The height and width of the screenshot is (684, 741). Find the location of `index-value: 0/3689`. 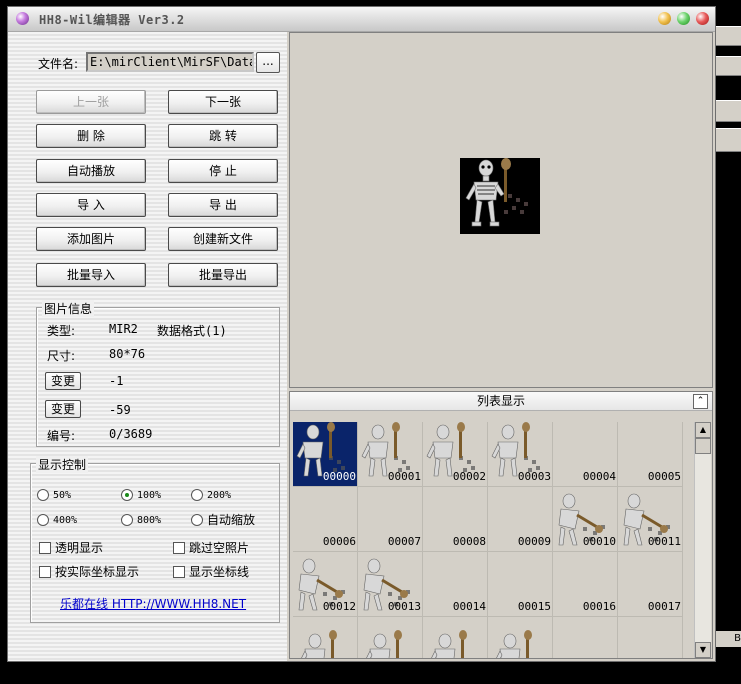

index-value: 0/3689 is located at coordinates (131, 434).